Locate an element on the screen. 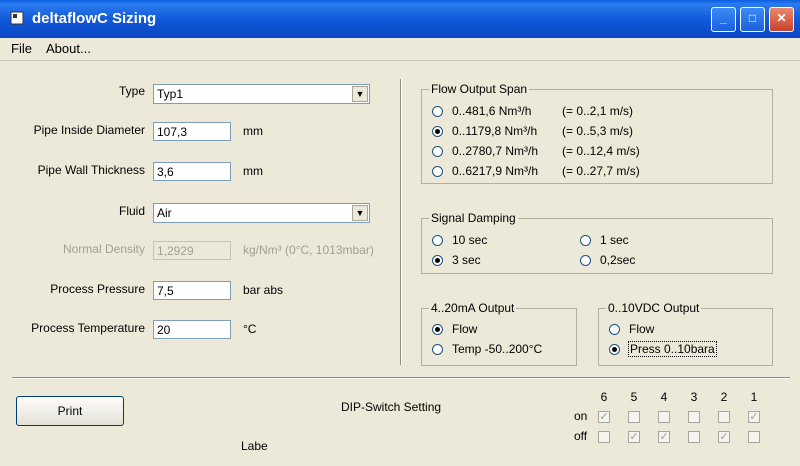 The height and width of the screenshot is (466, 800). normal-density-input: 1,2929 is located at coordinates (192, 250).